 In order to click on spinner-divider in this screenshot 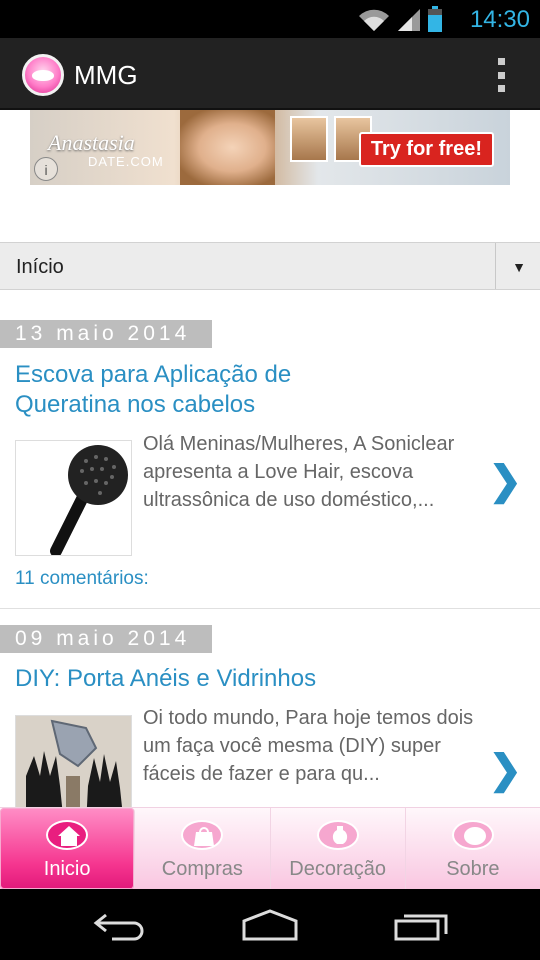, I will do `click(495, 266)`.